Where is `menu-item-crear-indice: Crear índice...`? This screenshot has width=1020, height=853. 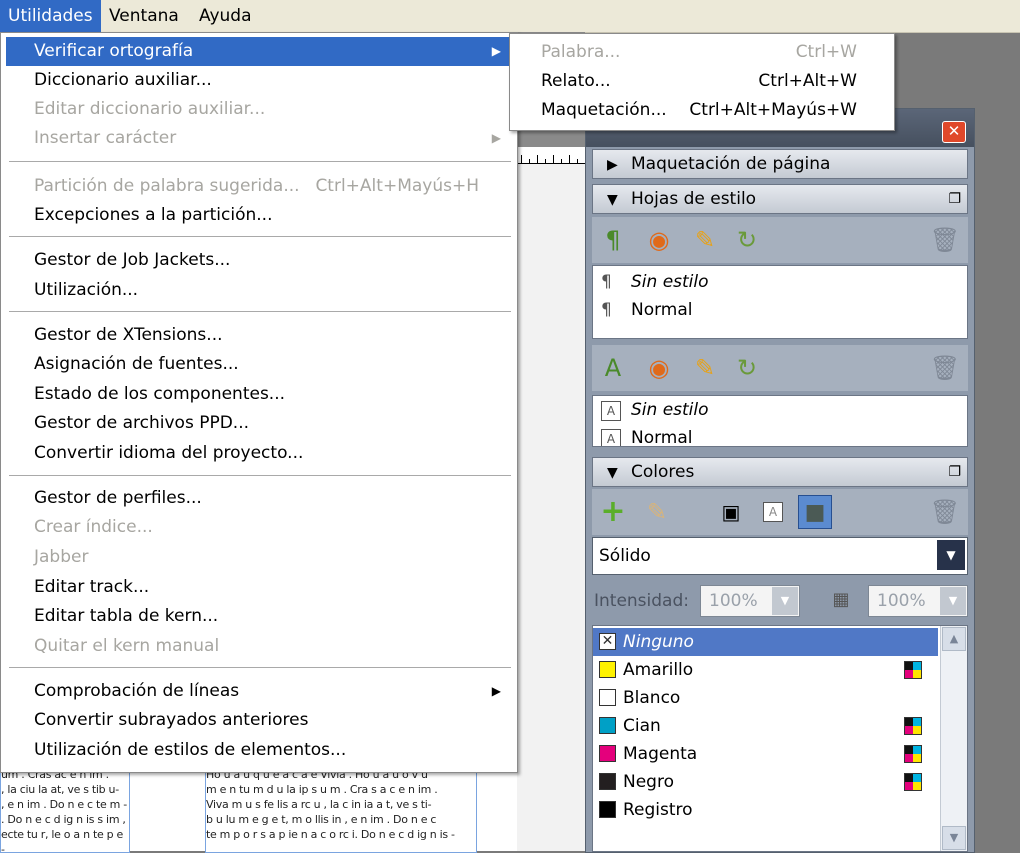
menu-item-crear-indice: Crear índice... is located at coordinates (258, 527).